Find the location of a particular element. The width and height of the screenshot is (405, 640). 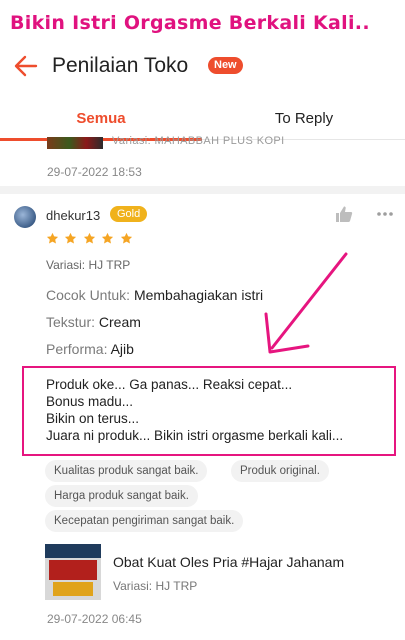

product-name: Obat Kuat Oles Pria #Hajar Jahanam is located at coordinates (229, 562).